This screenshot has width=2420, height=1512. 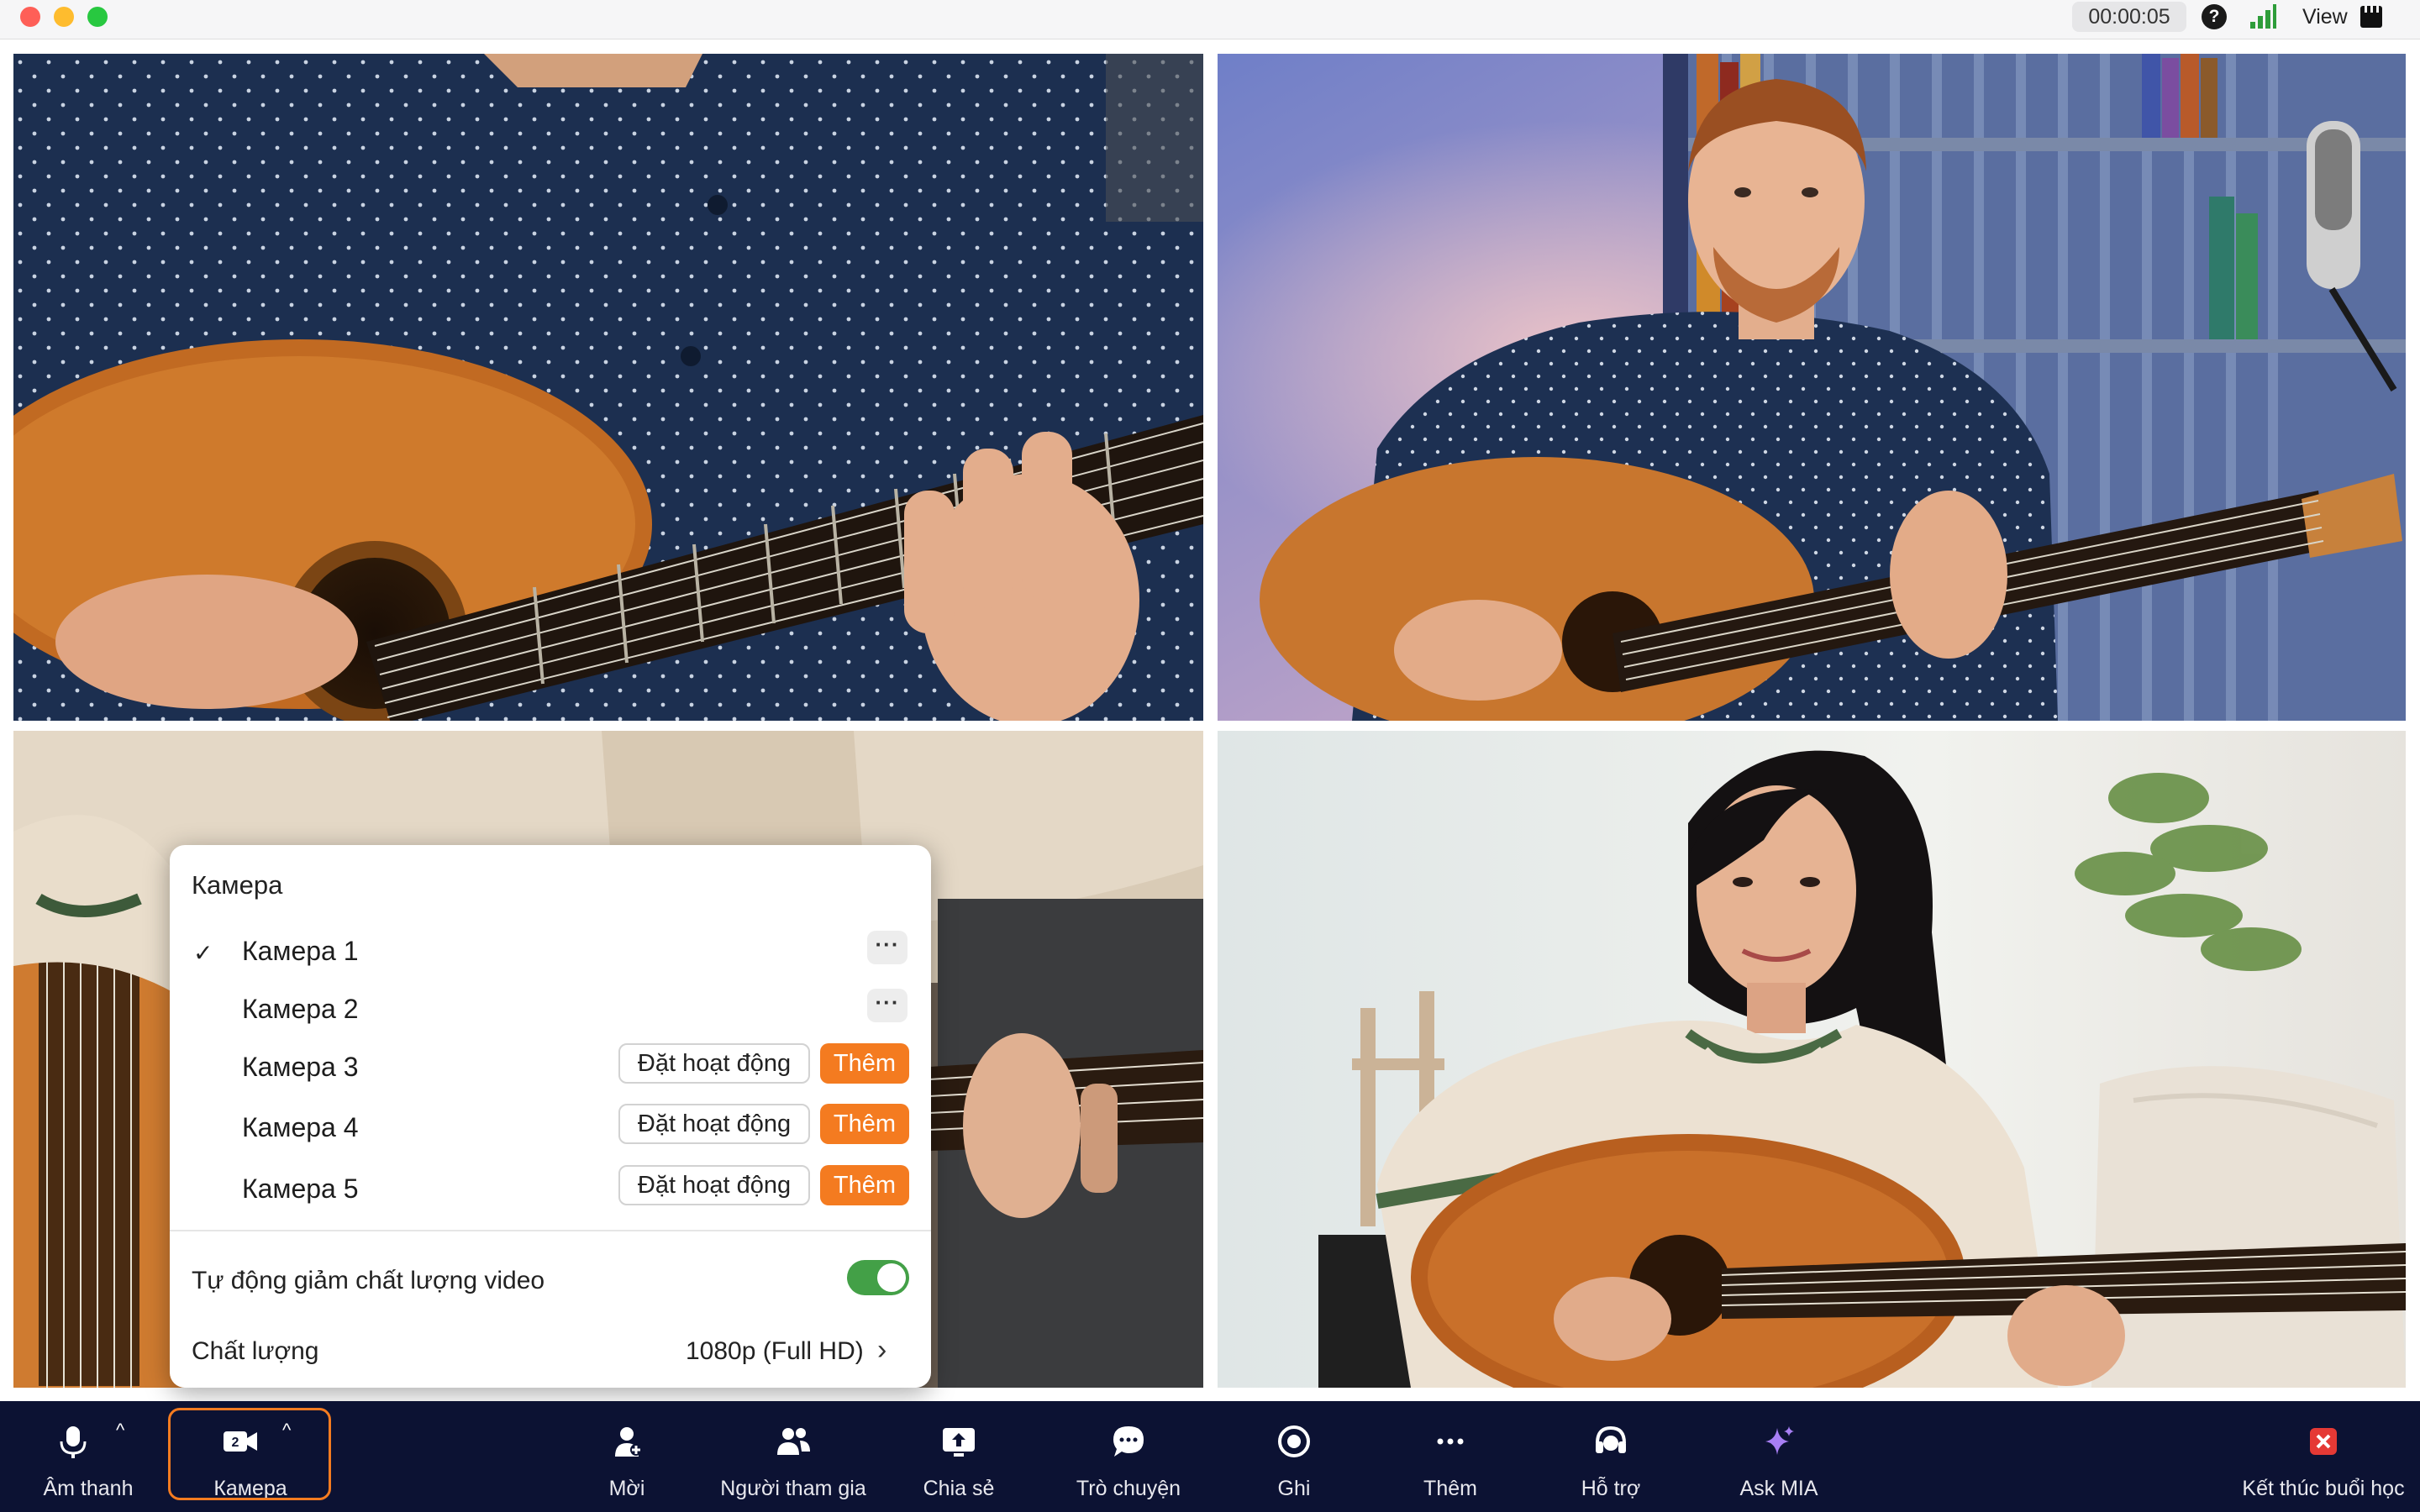 What do you see at coordinates (1450, 1488) in the screenshot?
I see `more-label: Thêm` at bounding box center [1450, 1488].